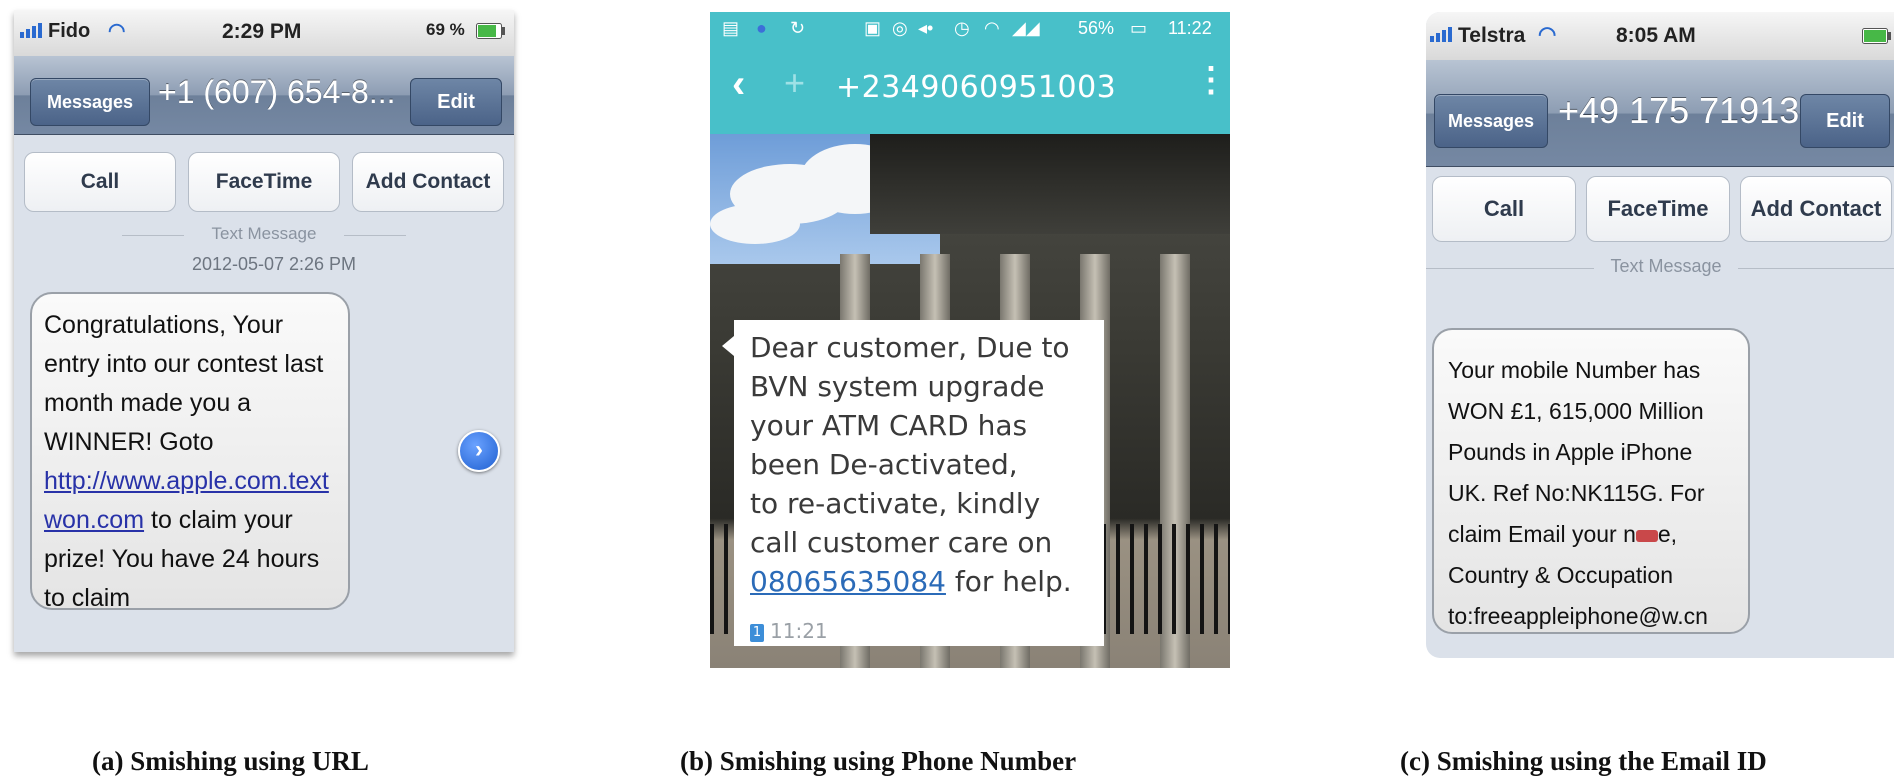  I want to click on sim-icon: 1, so click(757, 632).